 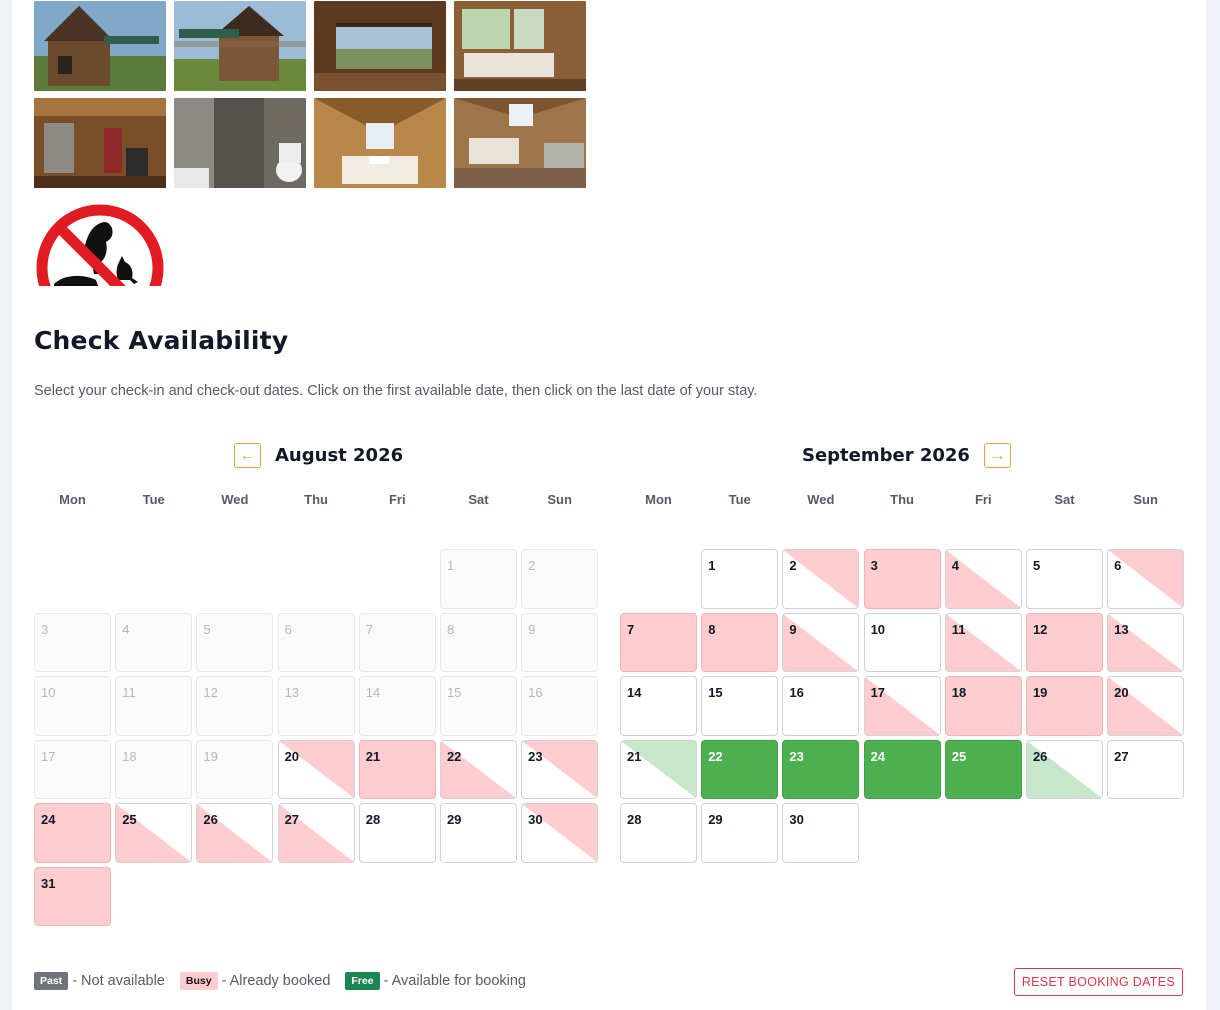 What do you see at coordinates (658, 706) in the screenshot?
I see `calendar-day: 14` at bounding box center [658, 706].